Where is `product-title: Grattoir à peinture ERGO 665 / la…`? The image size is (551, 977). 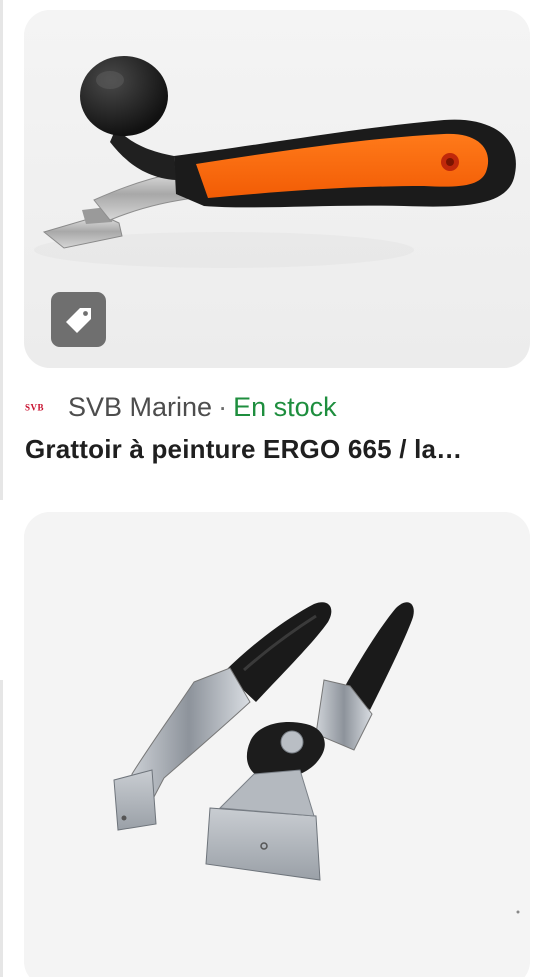 product-title: Grattoir à peinture ERGO 665 / la… is located at coordinates (275, 449).